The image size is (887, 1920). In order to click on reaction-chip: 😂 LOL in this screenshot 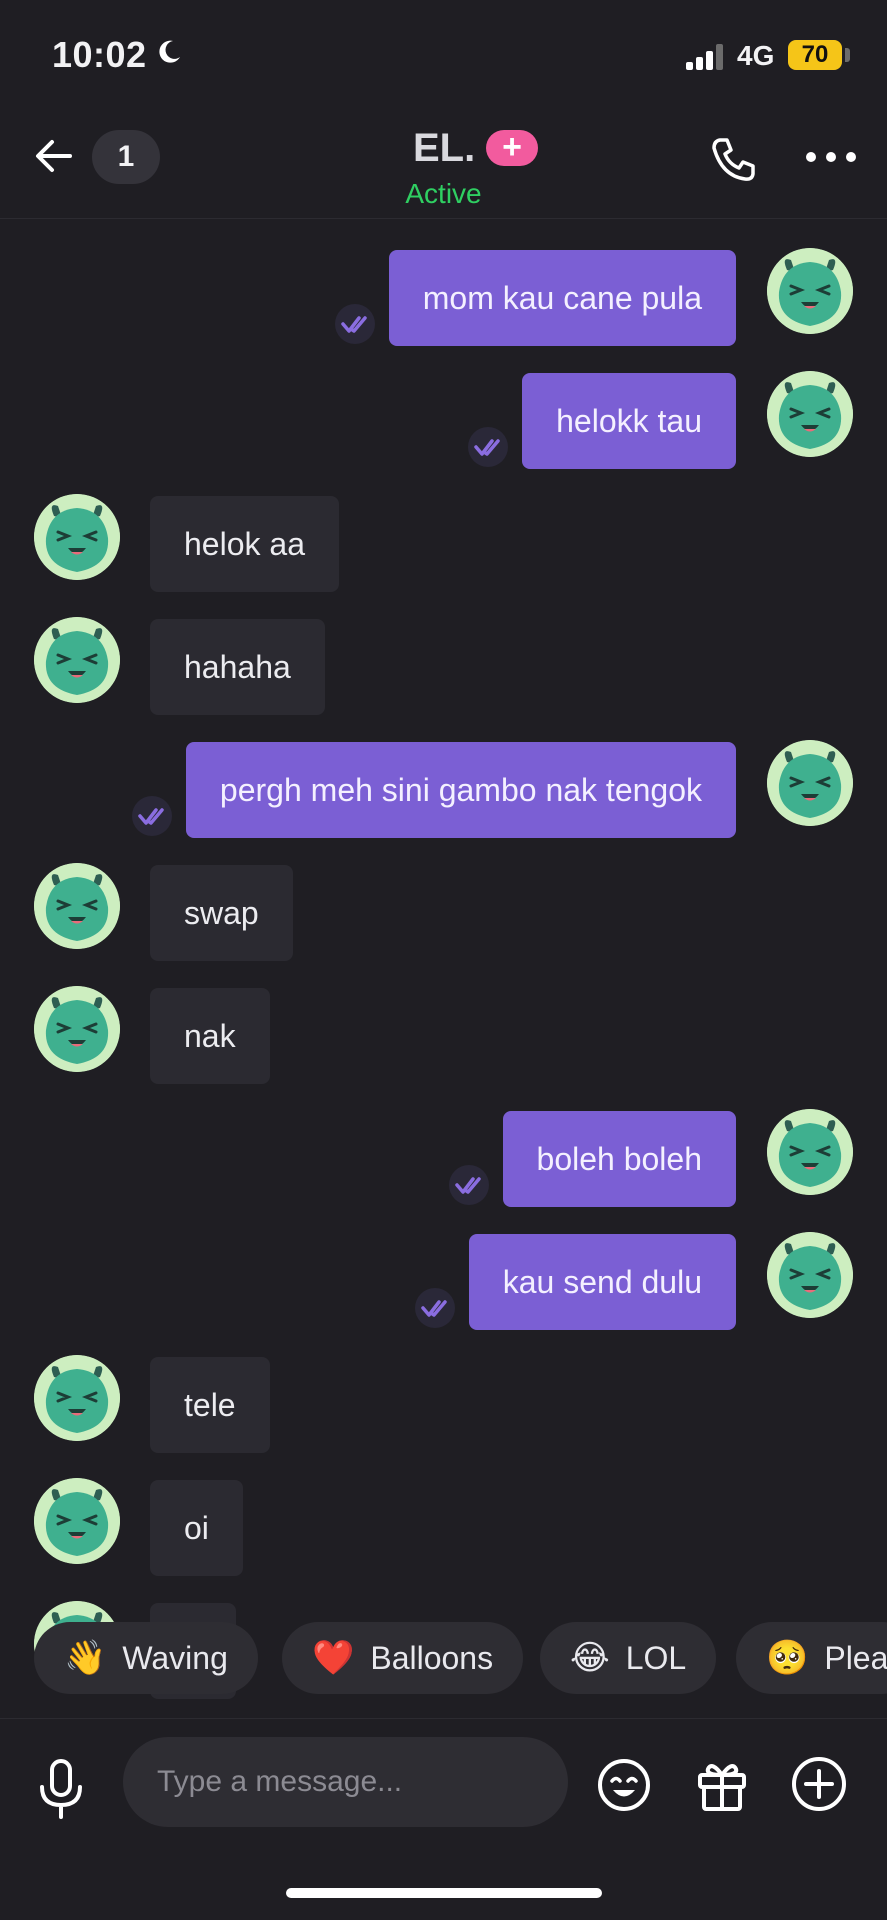, I will do `click(628, 1658)`.